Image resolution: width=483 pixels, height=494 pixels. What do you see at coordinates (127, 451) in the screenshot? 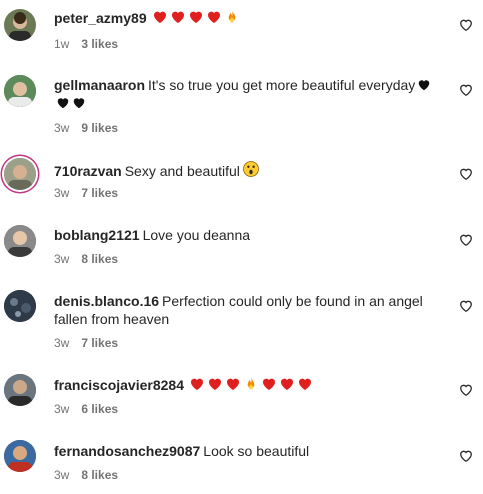
I see `comment-username: fernandosanchez9087` at bounding box center [127, 451].